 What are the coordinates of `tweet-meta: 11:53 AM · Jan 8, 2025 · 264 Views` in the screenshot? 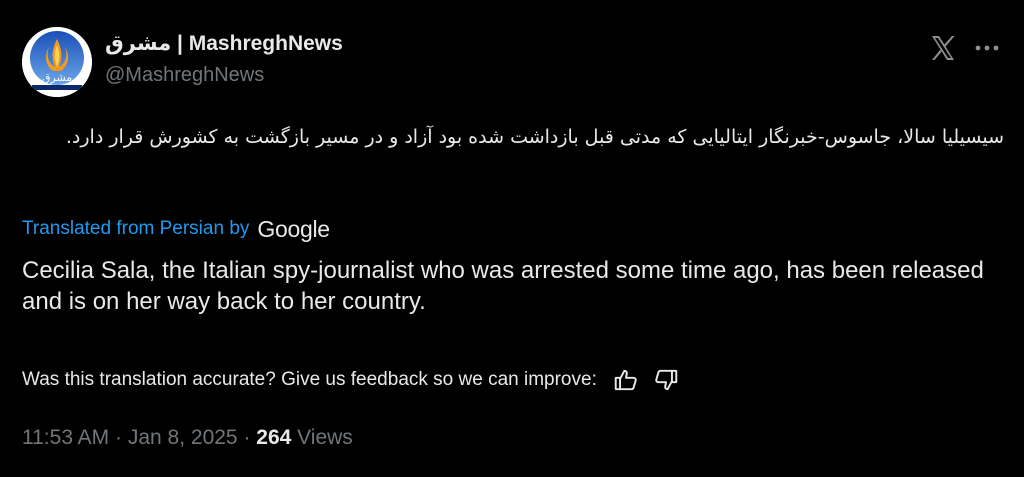 It's located at (187, 438).